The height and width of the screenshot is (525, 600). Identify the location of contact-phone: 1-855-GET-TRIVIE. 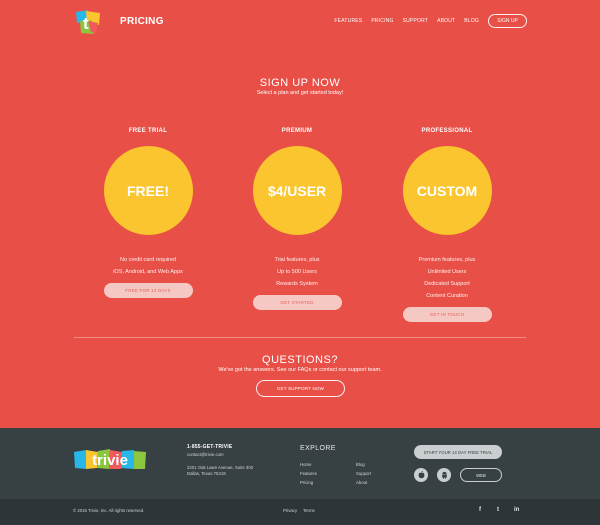
(220, 447).